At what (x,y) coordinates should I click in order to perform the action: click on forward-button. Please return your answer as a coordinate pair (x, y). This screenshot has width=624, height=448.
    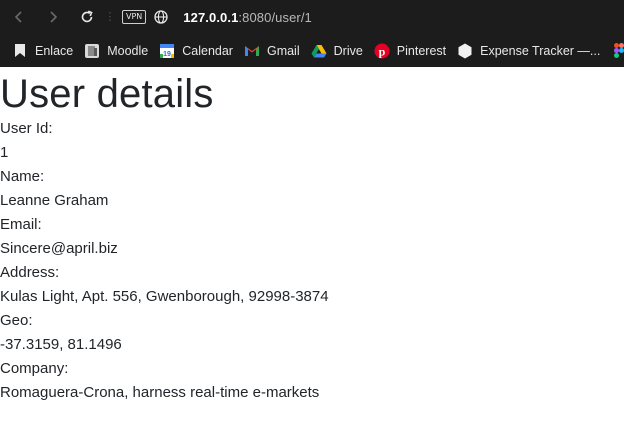
    Looking at the image, I should click on (53, 17).